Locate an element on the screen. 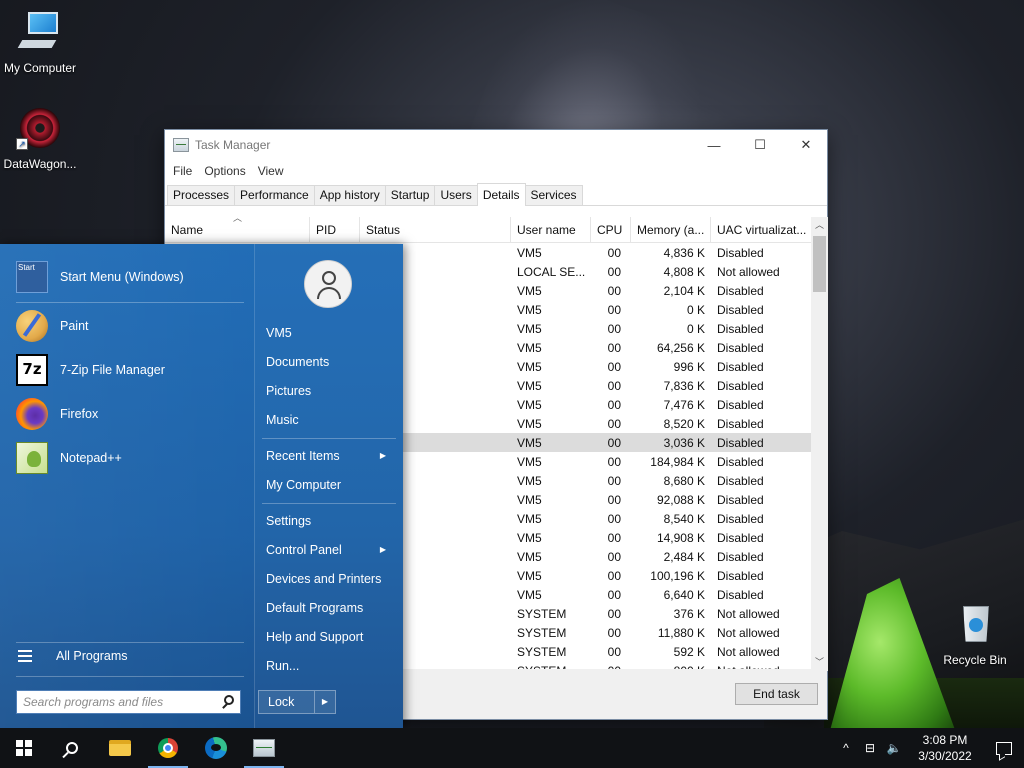 The width and height of the screenshot is (1024, 768). start-search-box is located at coordinates (128, 702).